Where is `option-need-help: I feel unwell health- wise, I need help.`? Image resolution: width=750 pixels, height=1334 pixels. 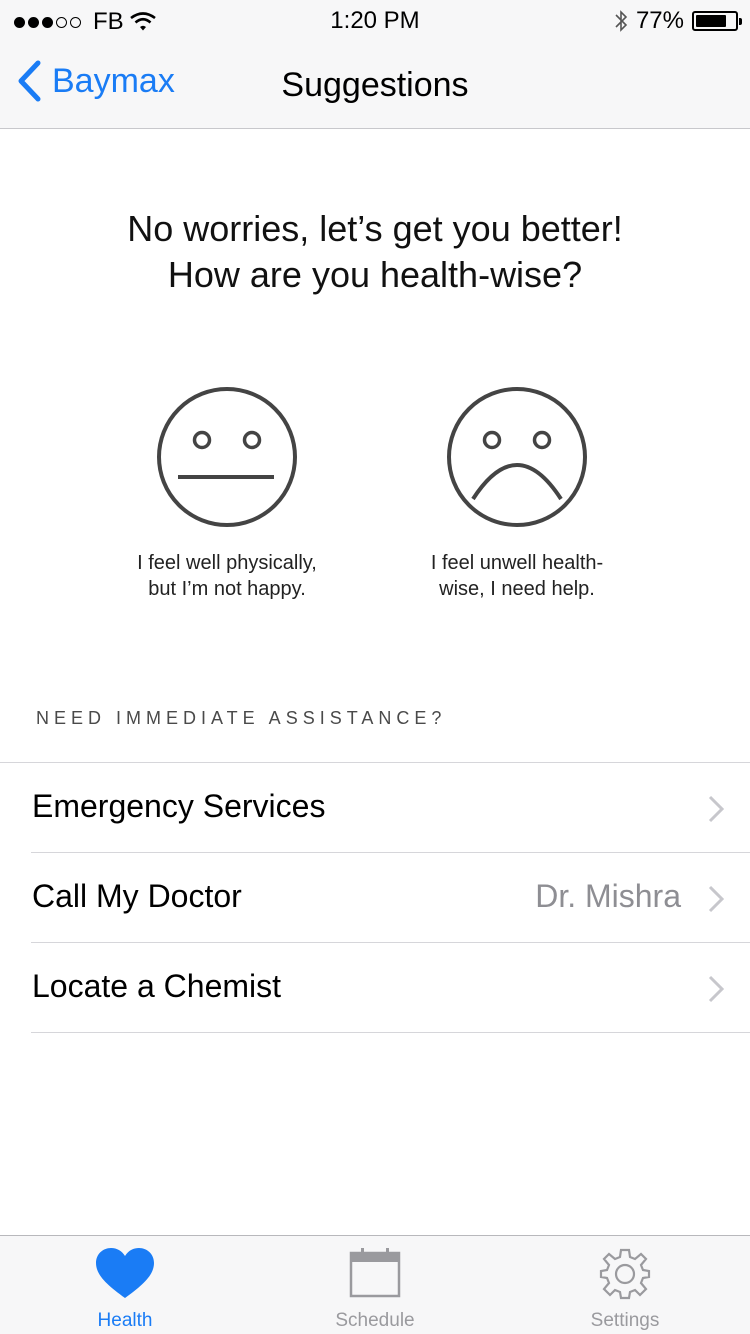
option-need-help: I feel unwell health- wise, I need help. is located at coordinates (517, 494).